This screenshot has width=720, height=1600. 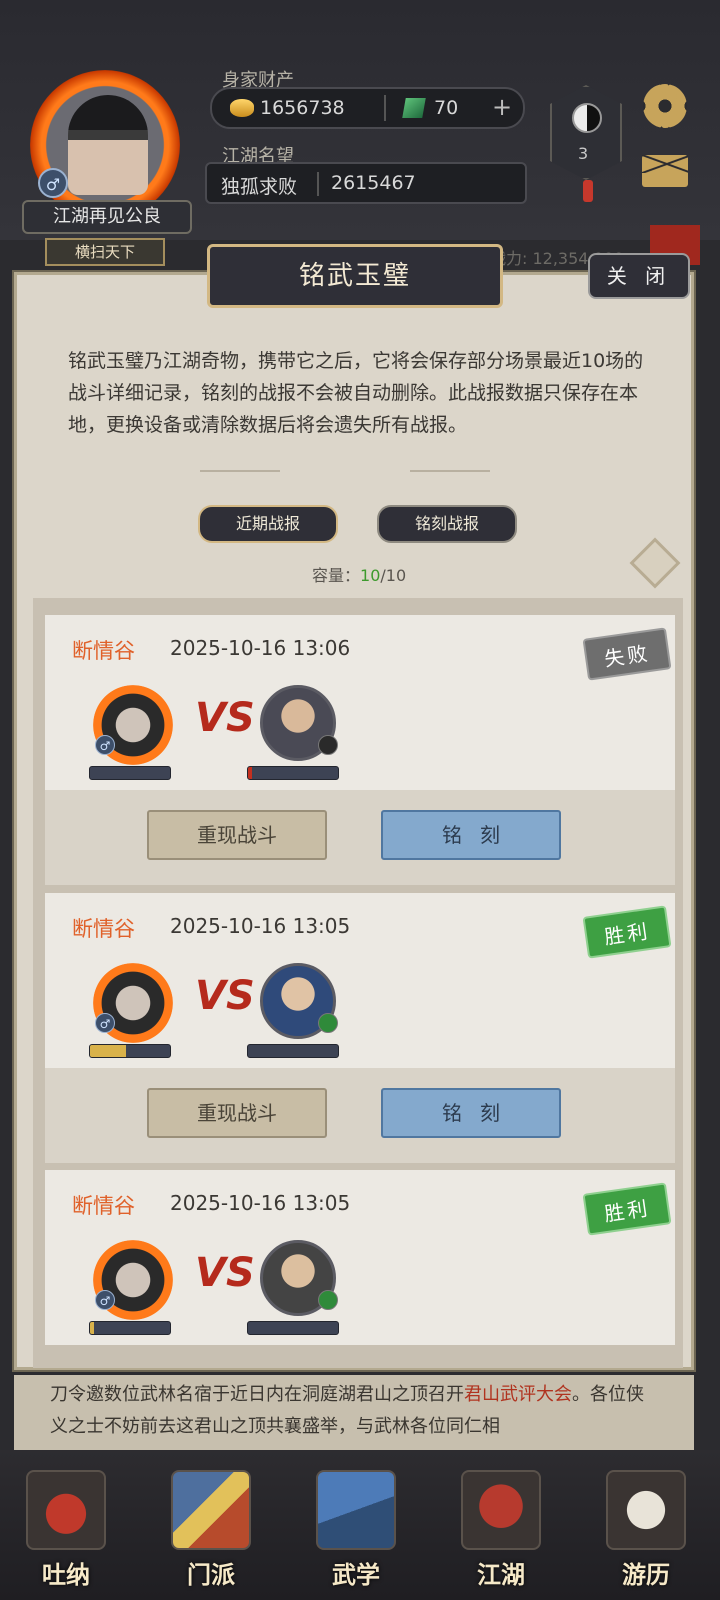 I want to click on nav-item-tuna: 吐纳, so click(x=66, y=1525).